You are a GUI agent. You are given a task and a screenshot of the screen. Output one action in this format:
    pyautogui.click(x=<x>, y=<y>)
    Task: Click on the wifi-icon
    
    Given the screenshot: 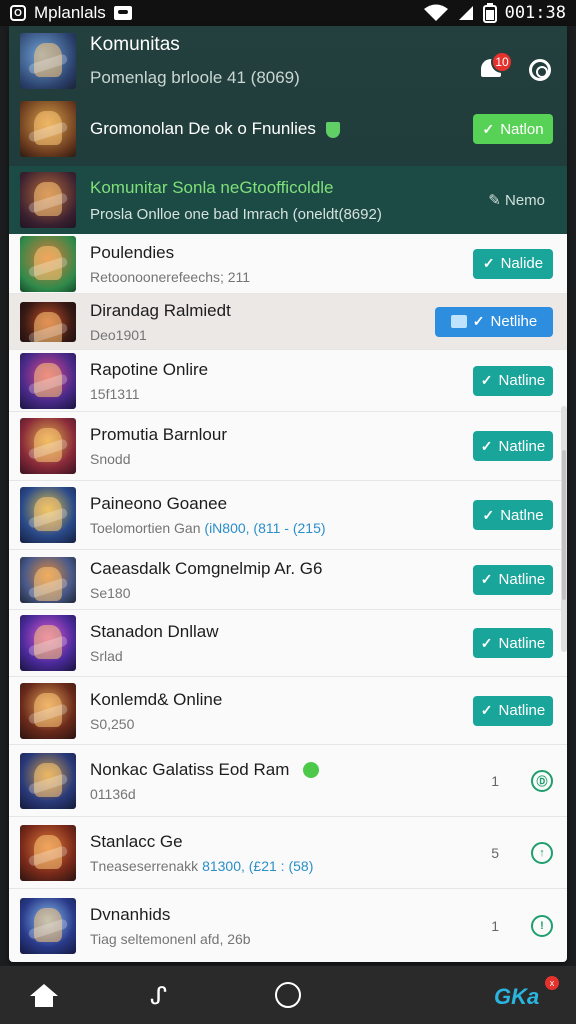 What is the action you would take?
    pyautogui.click(x=435, y=12)
    